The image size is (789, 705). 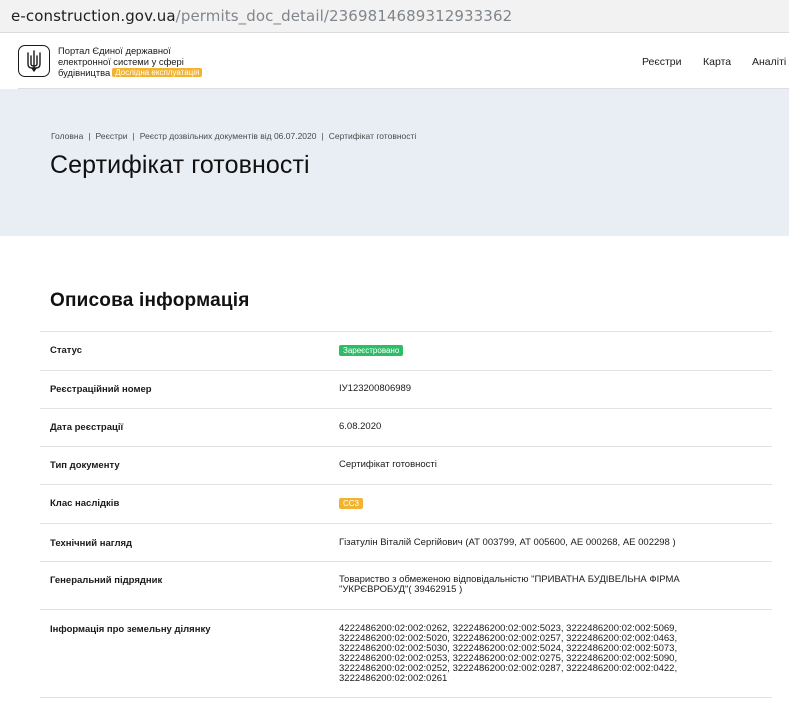 I want to click on row-reg-number: Реєстраційний номер ІУ123200806989, so click(x=406, y=389).